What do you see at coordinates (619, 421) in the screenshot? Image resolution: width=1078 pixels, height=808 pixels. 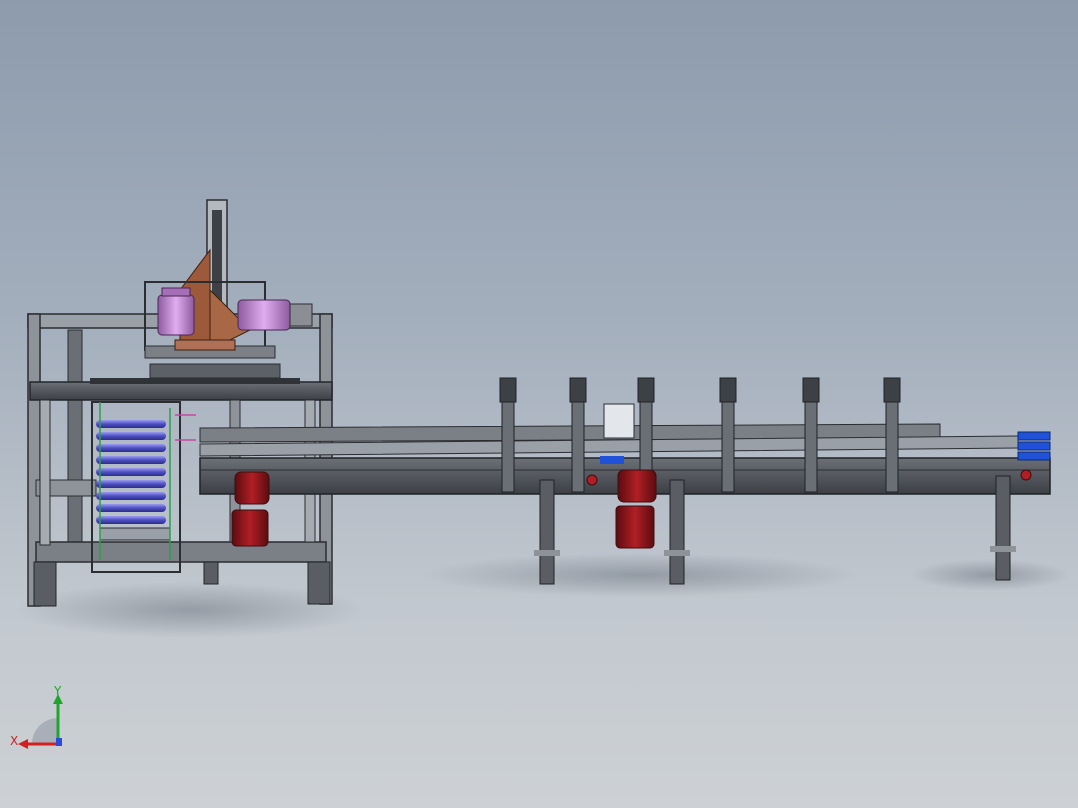 I see `control-panel` at bounding box center [619, 421].